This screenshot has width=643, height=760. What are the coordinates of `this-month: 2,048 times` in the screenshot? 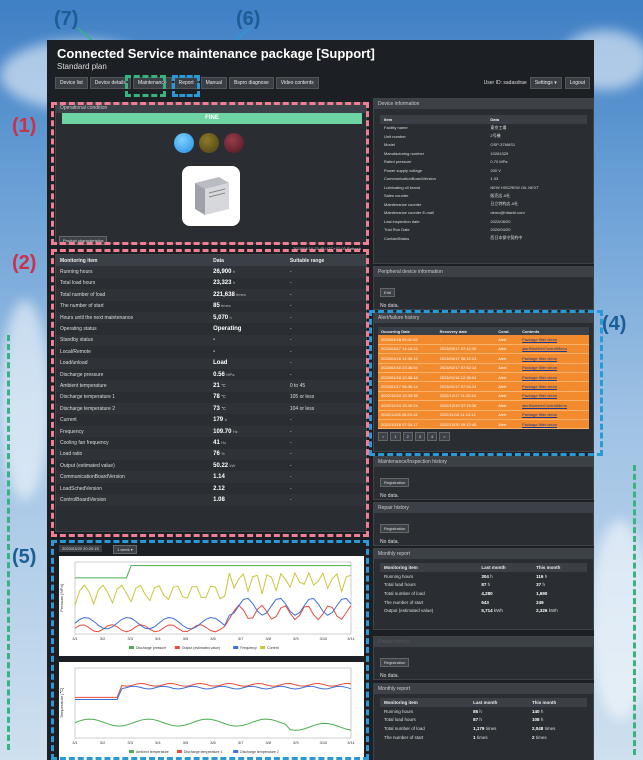 It's located at (557, 728).